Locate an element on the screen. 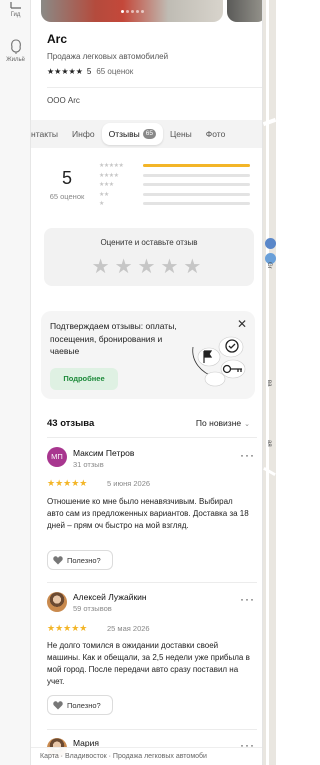 The height and width of the screenshot is (765, 320). rating-summary: 5 65 оценок is located at coordinates (67, 184).